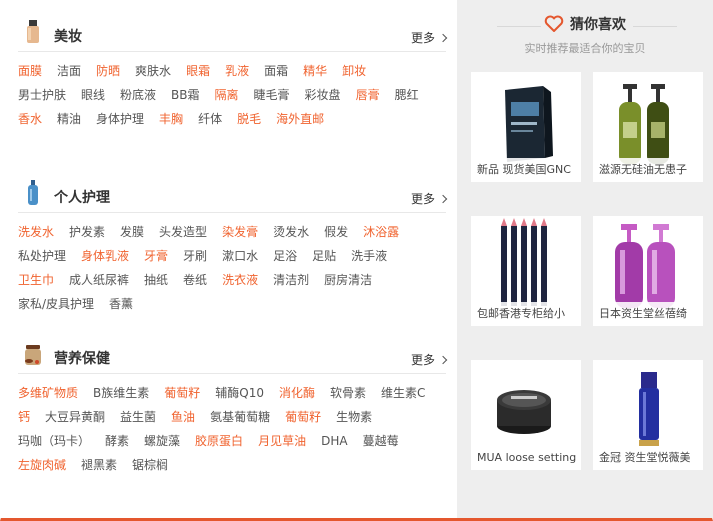  Describe the element at coordinates (156, 280) in the screenshot. I see `category-tag-link: 抽纸` at that location.